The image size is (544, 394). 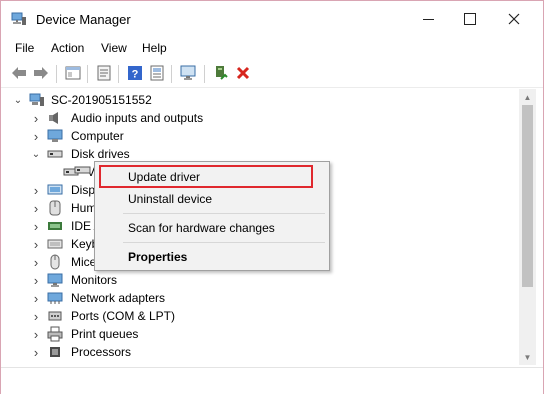 What do you see at coordinates (263, 100) in the screenshot?
I see `tree-root: ⌄ SC-201905151552` at bounding box center [263, 100].